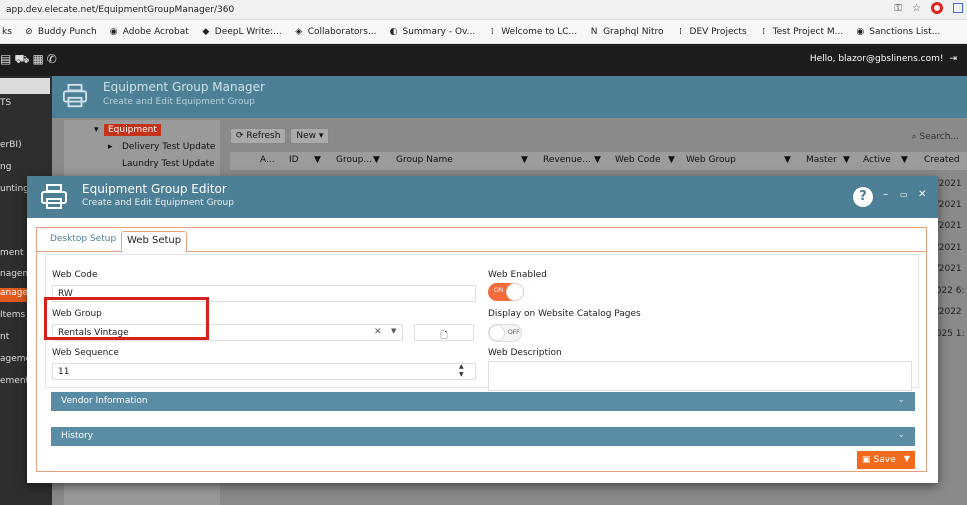 The height and width of the screenshot is (505, 967). Describe the element at coordinates (711, 160) in the screenshot. I see `column-header: Web Group` at that location.